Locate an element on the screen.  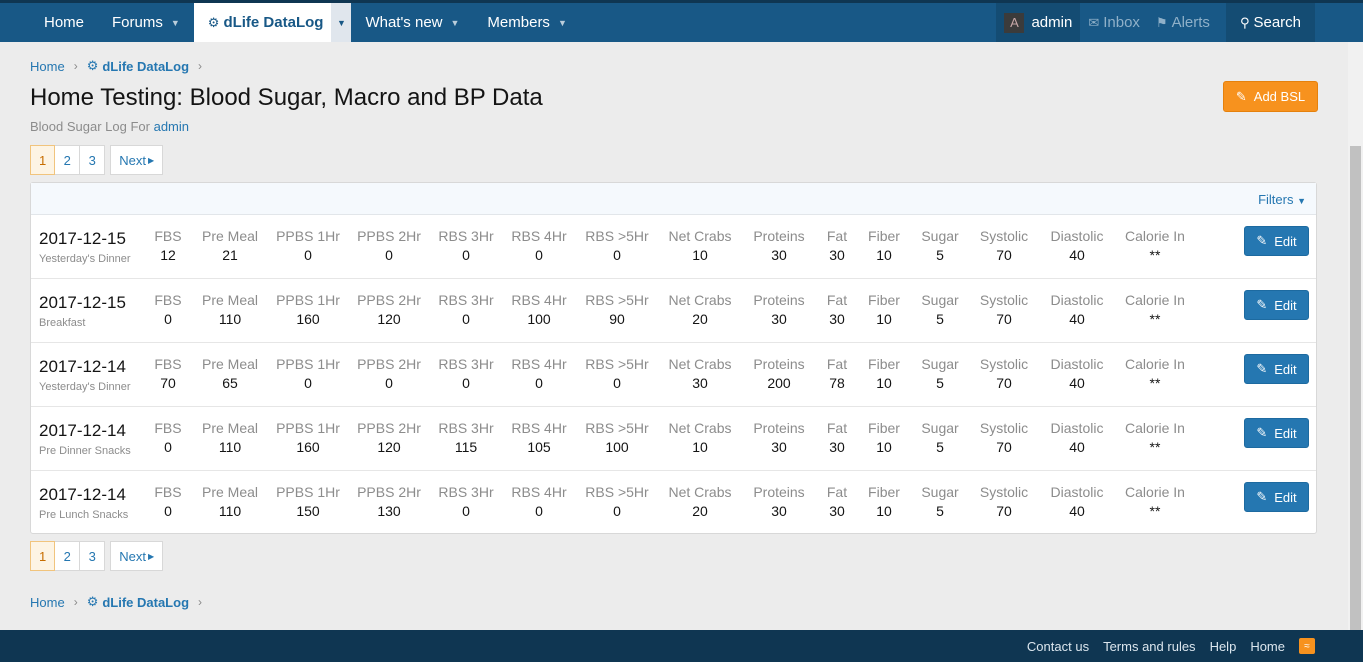
next-label: Next is located at coordinates (132, 160).